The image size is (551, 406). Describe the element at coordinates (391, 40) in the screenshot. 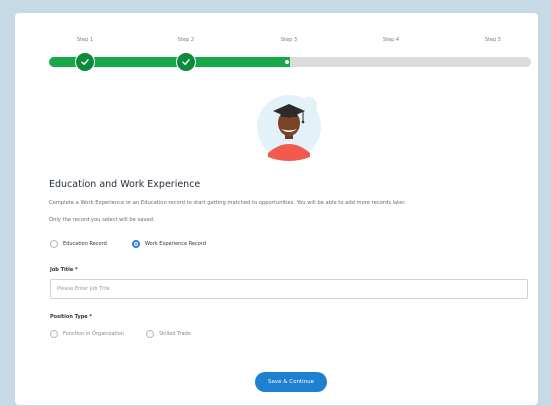

I see `step-4-label: Step 4` at that location.